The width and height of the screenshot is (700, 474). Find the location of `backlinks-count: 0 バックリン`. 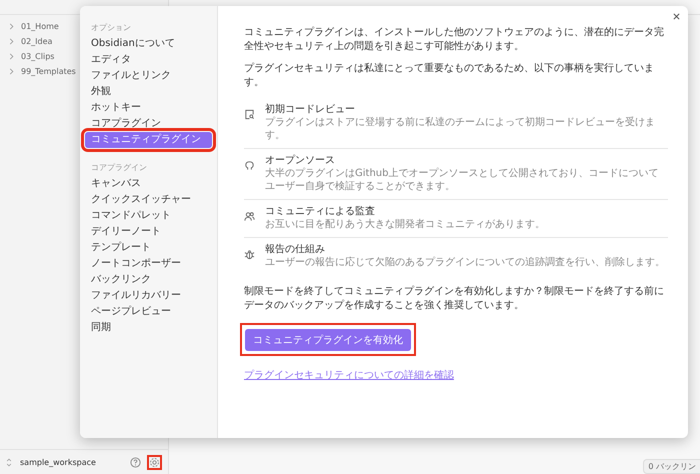

backlinks-count: 0 バックリン is located at coordinates (671, 466).